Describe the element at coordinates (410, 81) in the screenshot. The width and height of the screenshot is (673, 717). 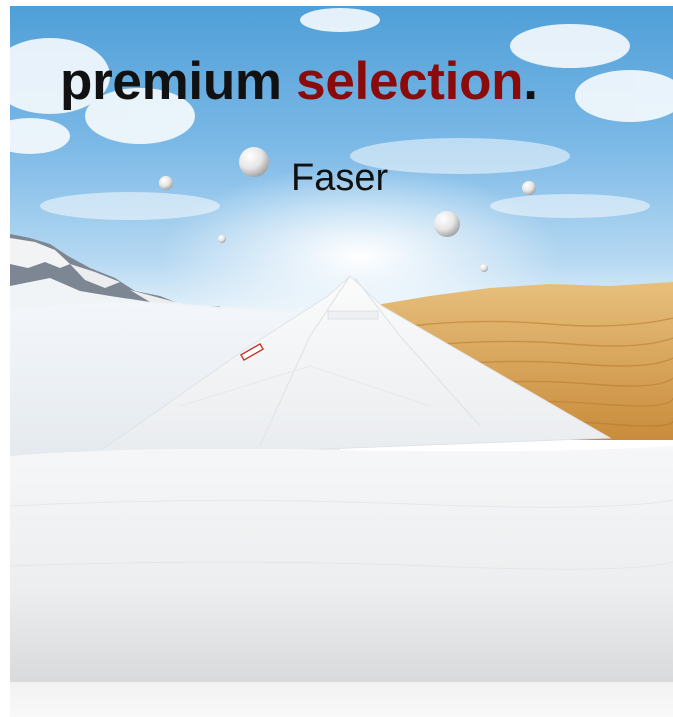
I see `headline-selection: selection` at that location.